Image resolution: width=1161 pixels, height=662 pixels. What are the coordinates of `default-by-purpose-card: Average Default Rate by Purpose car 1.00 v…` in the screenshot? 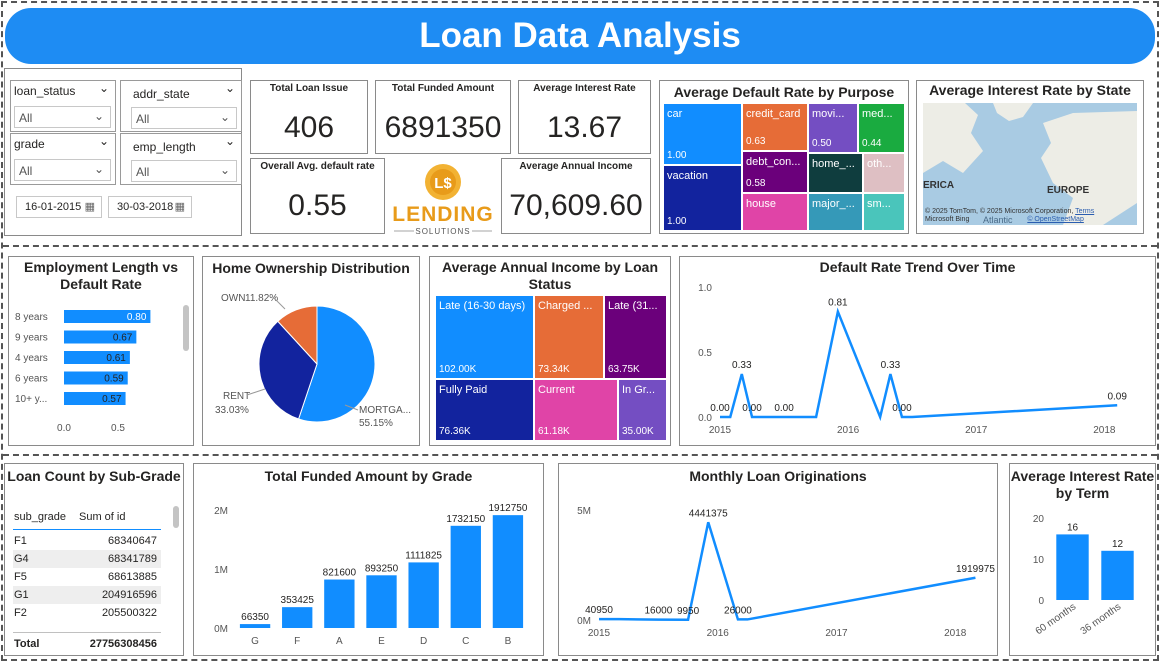 It's located at (784, 157).